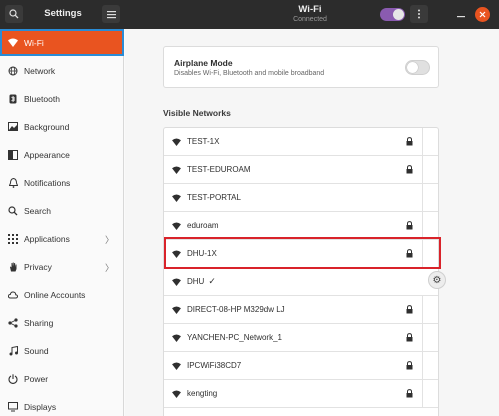 The width and height of the screenshot is (499, 416). What do you see at coordinates (36, 378) in the screenshot?
I see `sidebar-item-label: Power` at bounding box center [36, 378].